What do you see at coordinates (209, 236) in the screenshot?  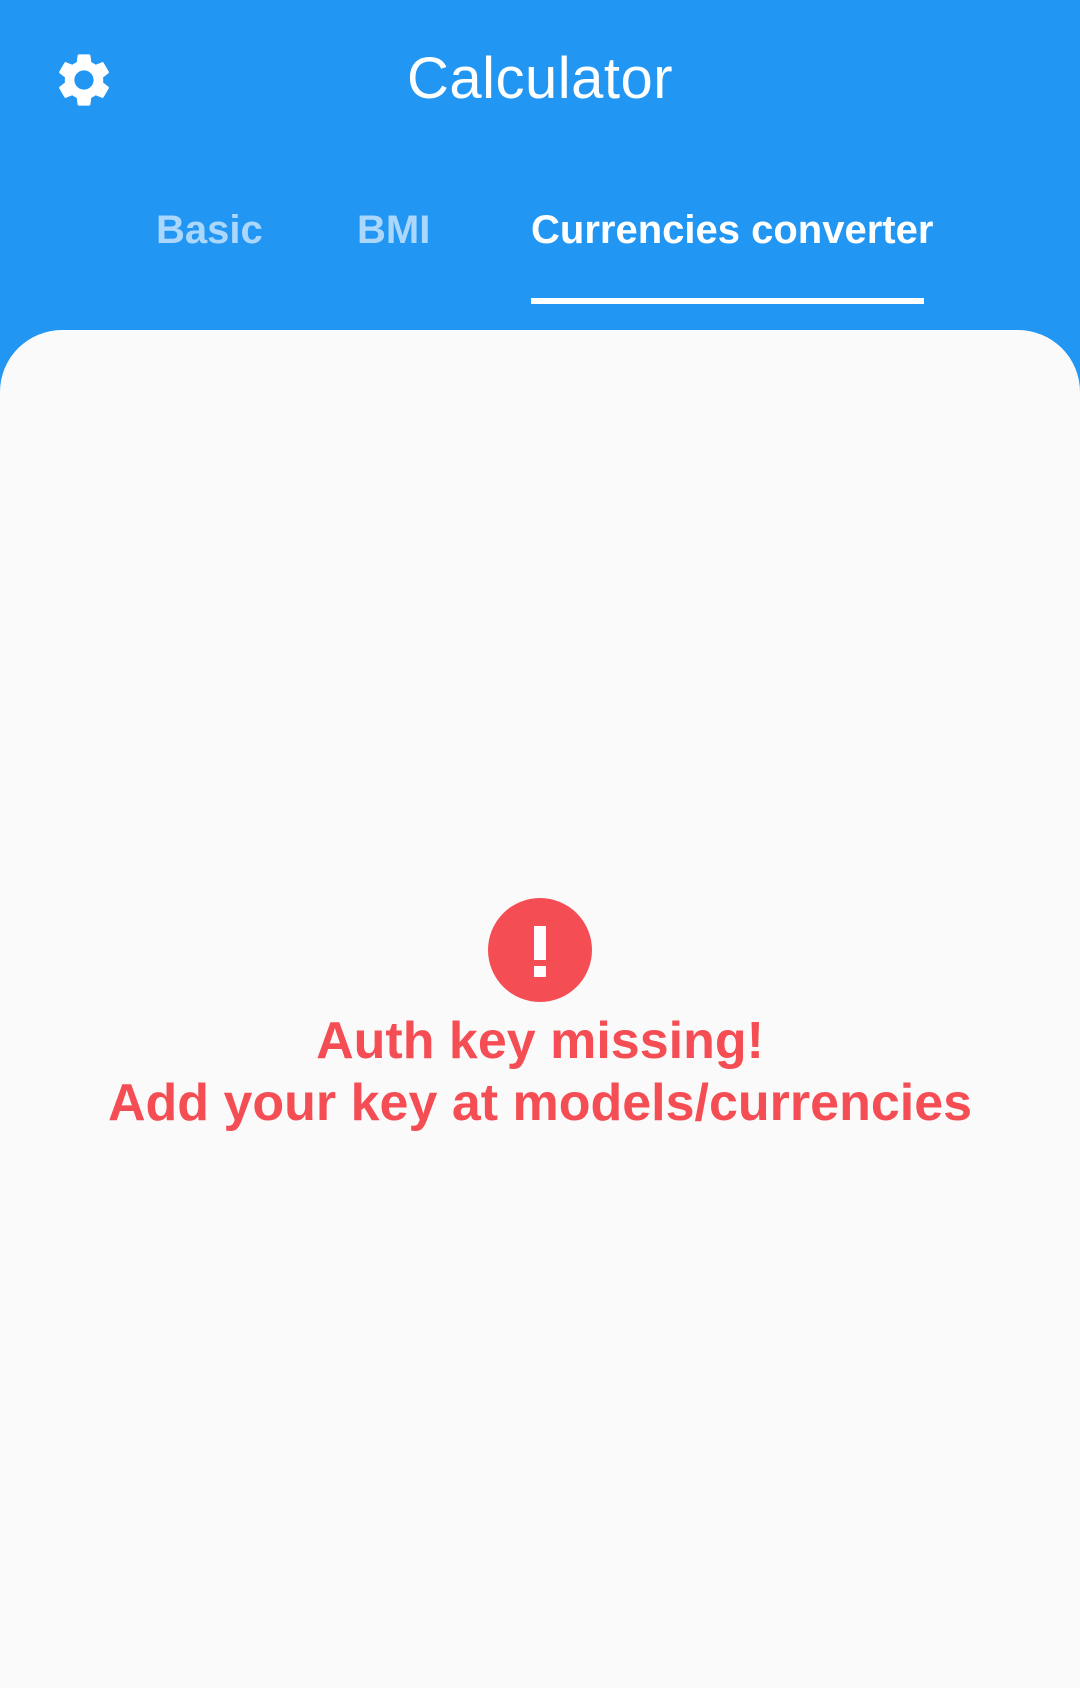 I see `tab-basic: Basic` at bounding box center [209, 236].